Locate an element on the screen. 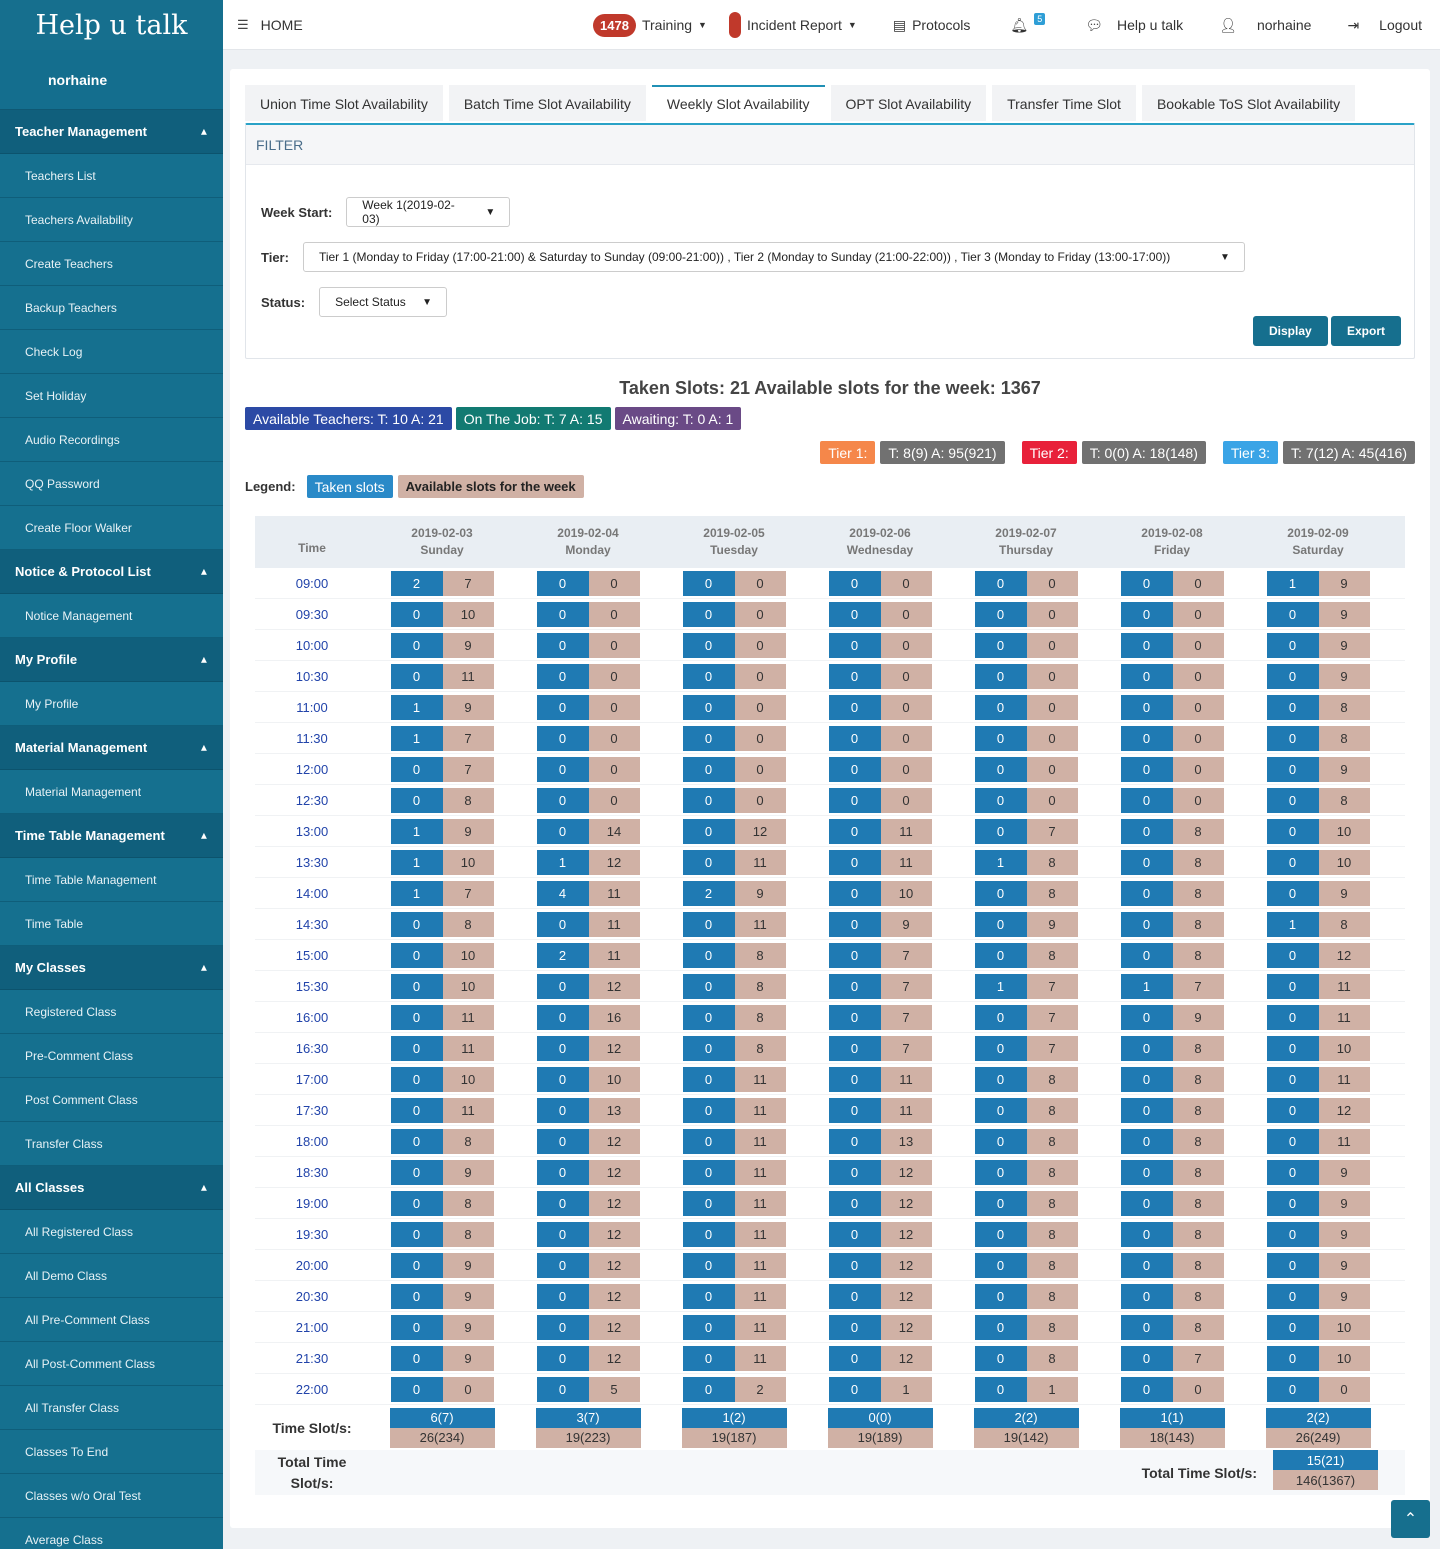  status-select: Select Status ▼ is located at coordinates (383, 302).